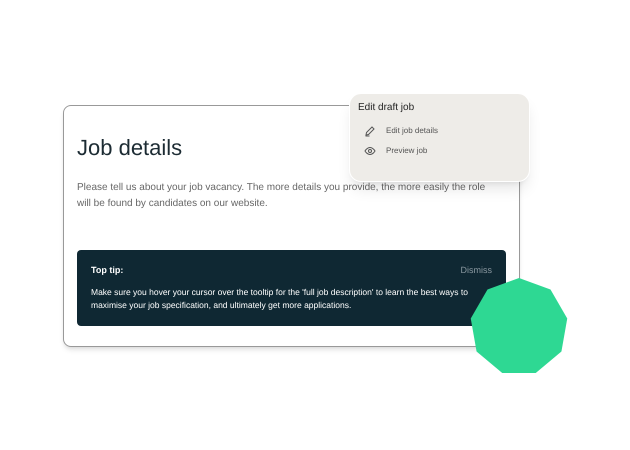 Image resolution: width=630 pixels, height=450 pixels. What do you see at coordinates (129, 148) in the screenshot?
I see `card-title: Job details` at bounding box center [129, 148].